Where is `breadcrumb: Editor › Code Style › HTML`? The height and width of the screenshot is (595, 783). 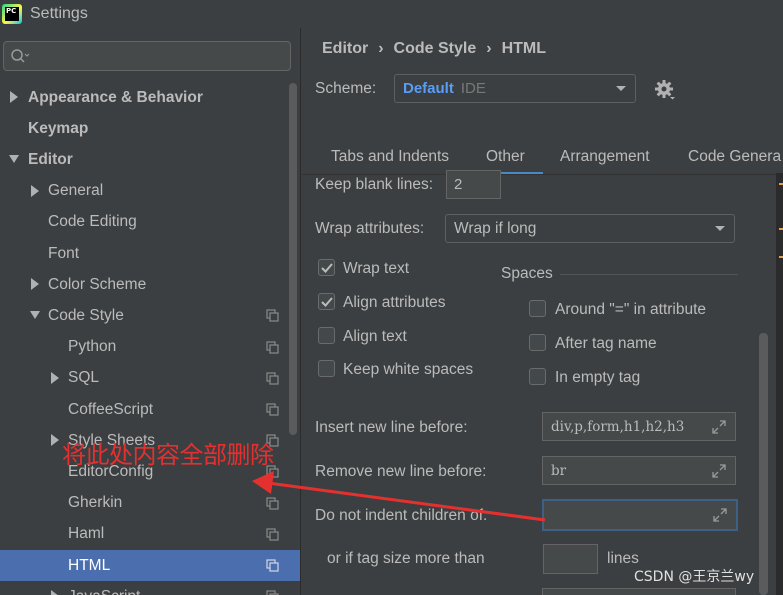 breadcrumb: Editor › Code Style › HTML is located at coordinates (434, 49).